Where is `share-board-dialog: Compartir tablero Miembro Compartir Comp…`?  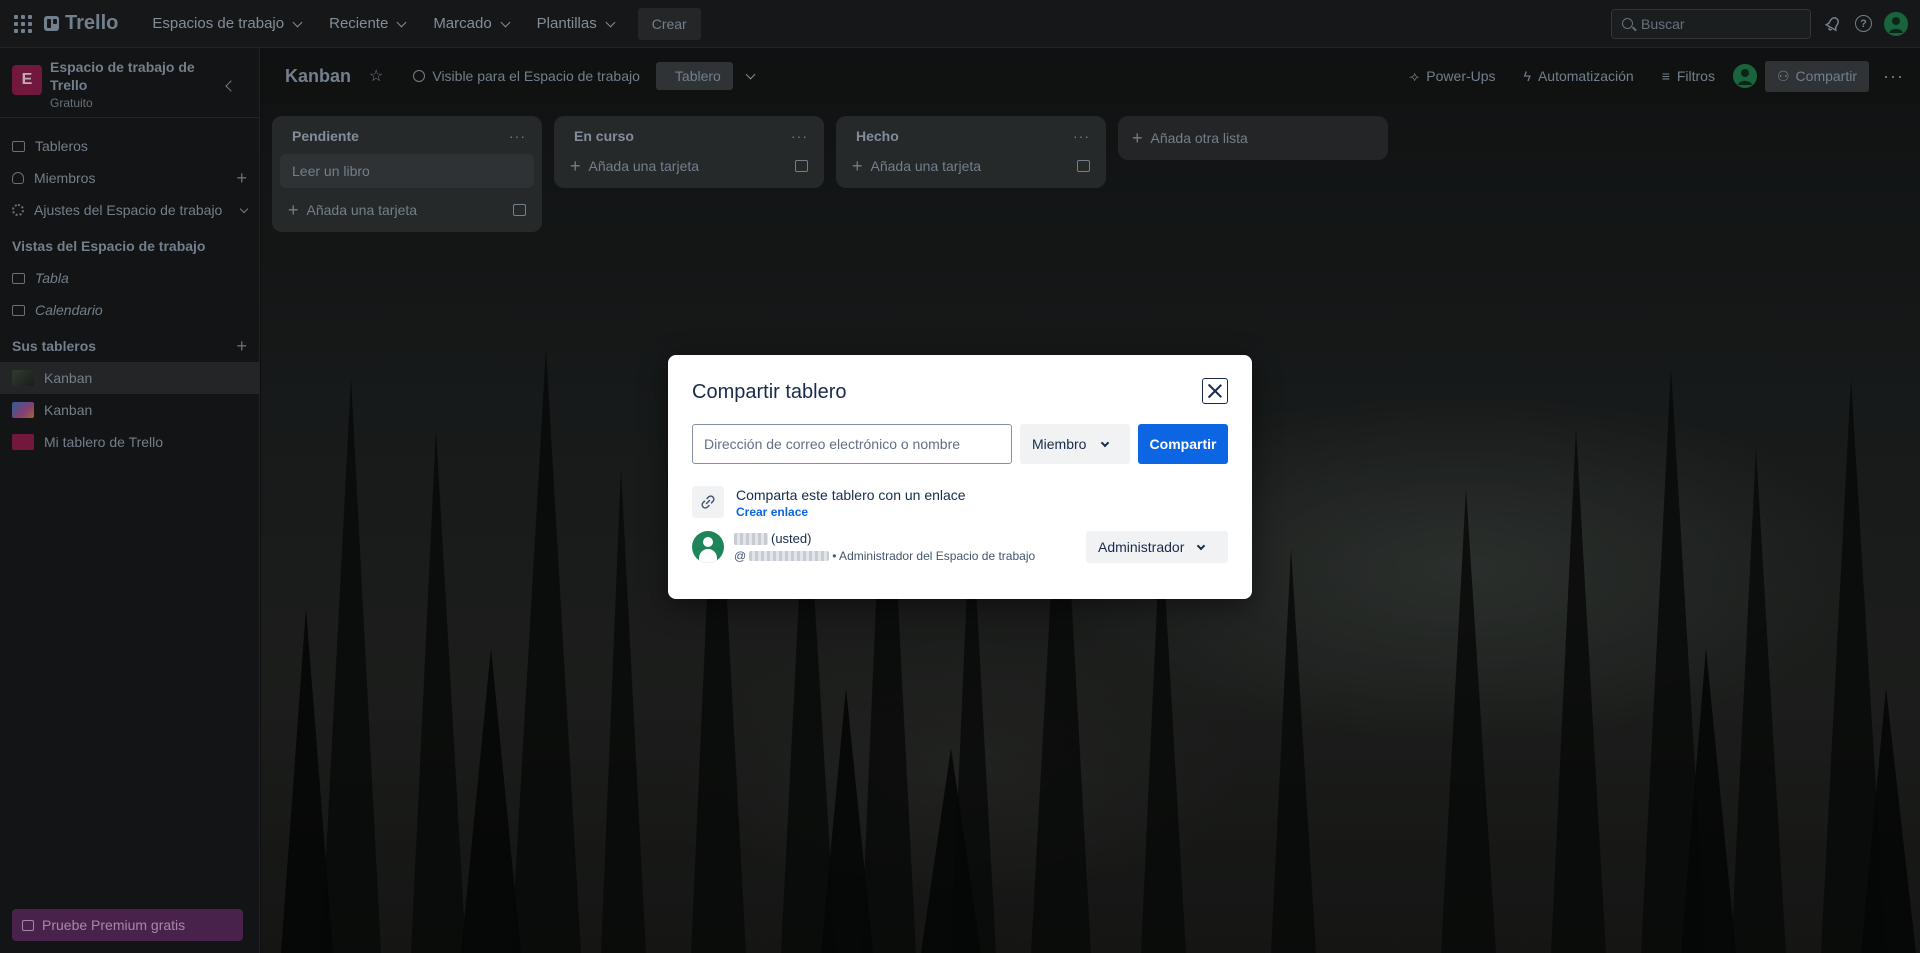 share-board-dialog: Compartir tablero Miembro Compartir Comp… is located at coordinates (960, 477).